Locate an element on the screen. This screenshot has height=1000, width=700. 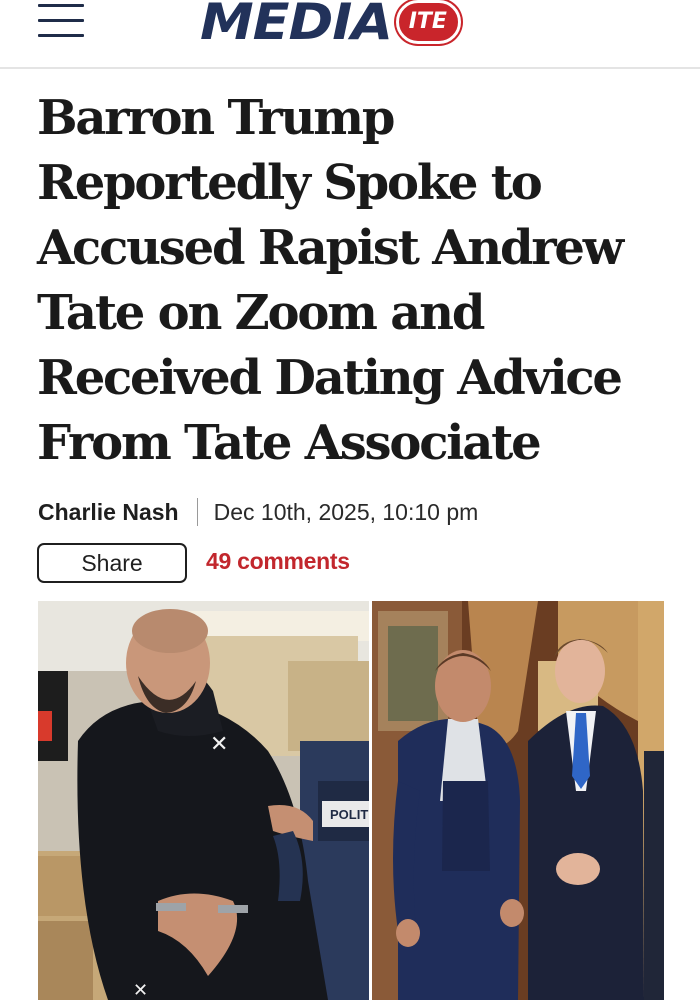
comments-link: 49 comments is located at coordinates (278, 561).